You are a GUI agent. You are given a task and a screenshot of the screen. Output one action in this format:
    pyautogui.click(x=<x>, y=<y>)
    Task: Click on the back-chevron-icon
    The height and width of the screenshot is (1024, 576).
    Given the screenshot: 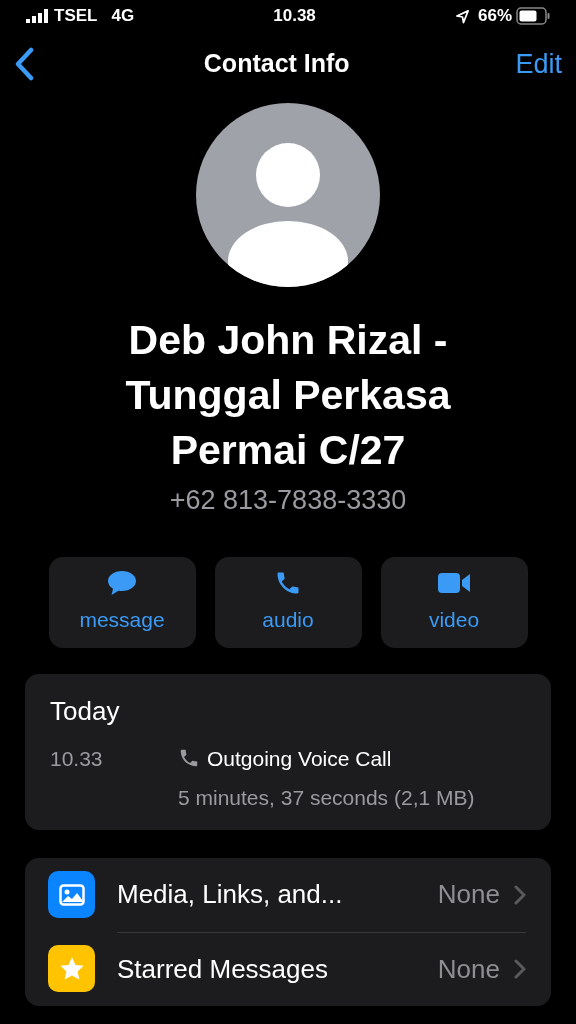 What is the action you would take?
    pyautogui.click(x=24, y=64)
    